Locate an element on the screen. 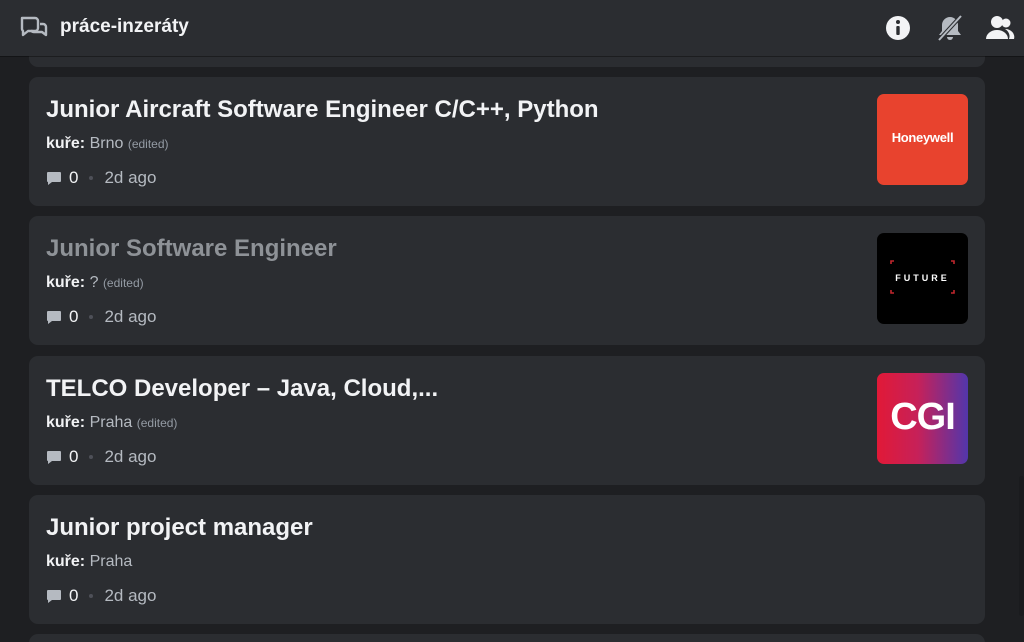  post-thumbnail: FUTURE is located at coordinates (922, 278).